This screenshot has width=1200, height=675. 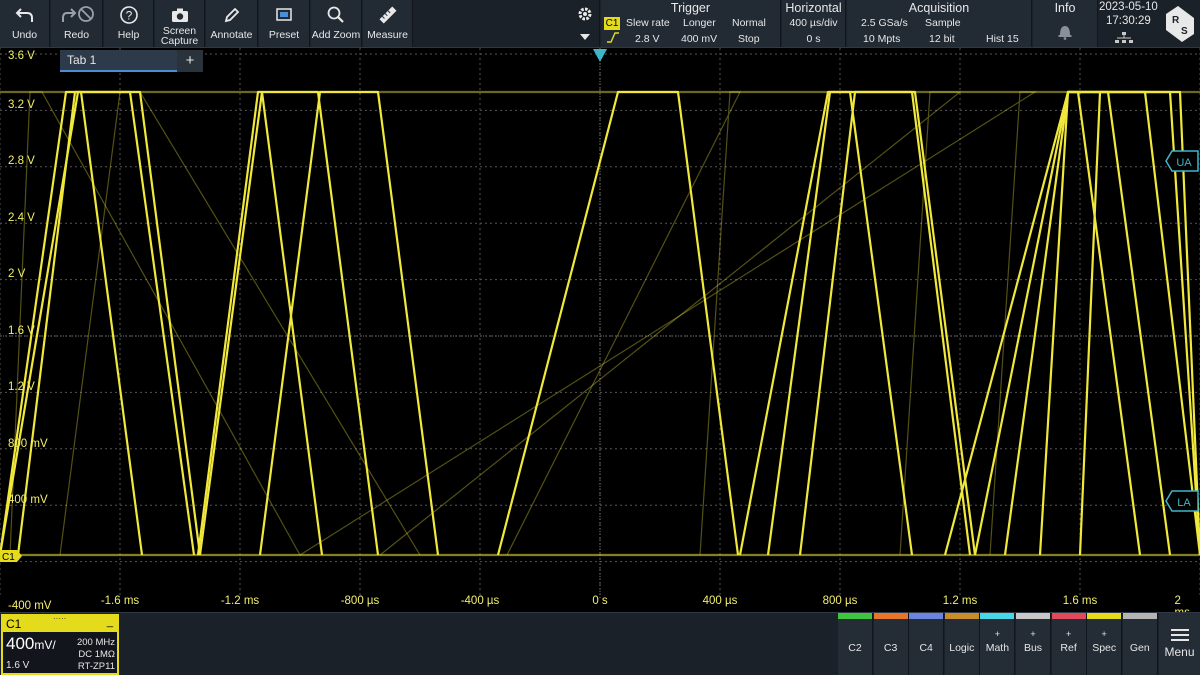 I want to click on channel-button-spec: + Spec, so click(x=1105, y=644).